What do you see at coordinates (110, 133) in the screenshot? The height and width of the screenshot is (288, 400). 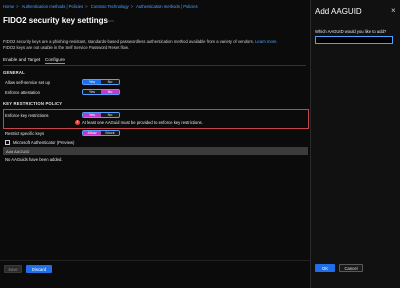 I see `restrict-block: Block` at bounding box center [110, 133].